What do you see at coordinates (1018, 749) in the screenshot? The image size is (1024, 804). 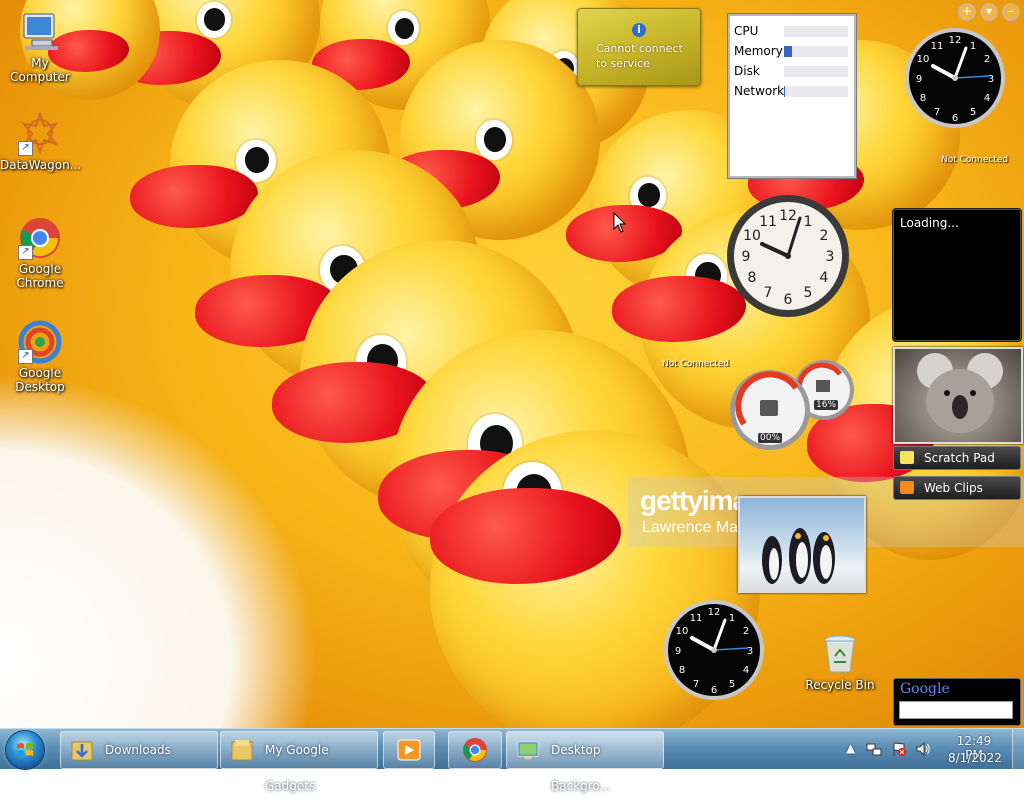 I see `show-desktop-button` at bounding box center [1018, 749].